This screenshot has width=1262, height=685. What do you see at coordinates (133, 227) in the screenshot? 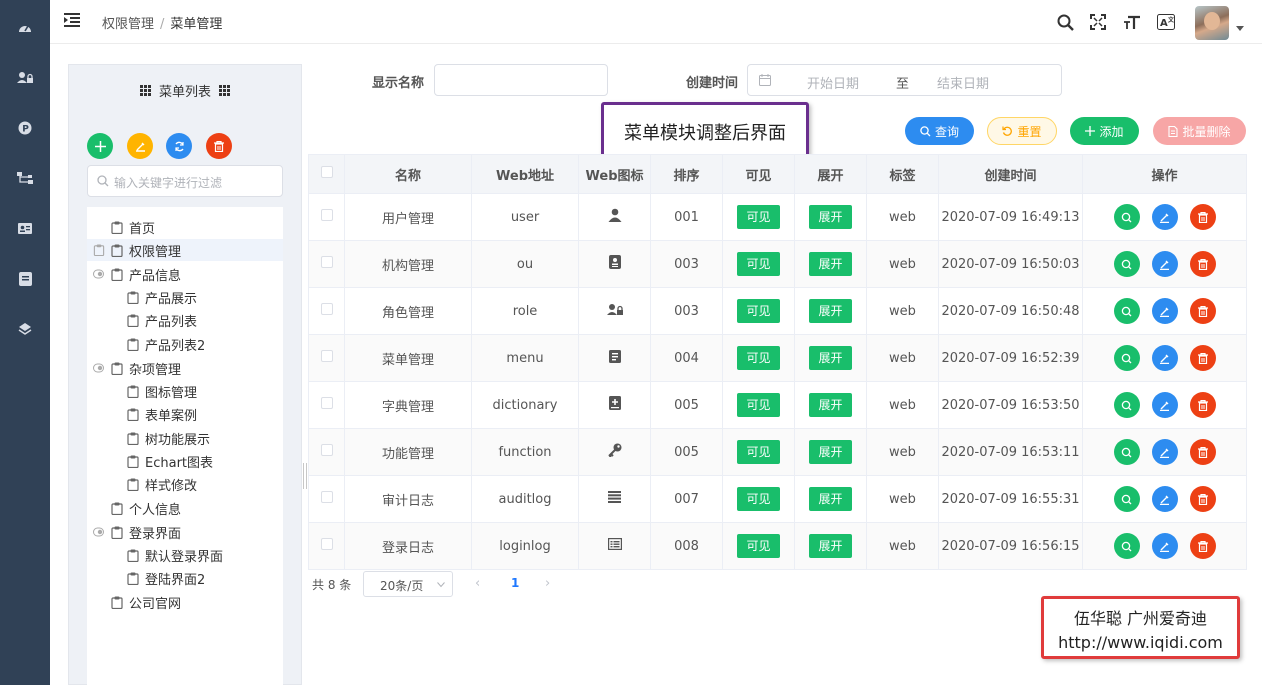
I see `tree-node: 首页` at bounding box center [133, 227].